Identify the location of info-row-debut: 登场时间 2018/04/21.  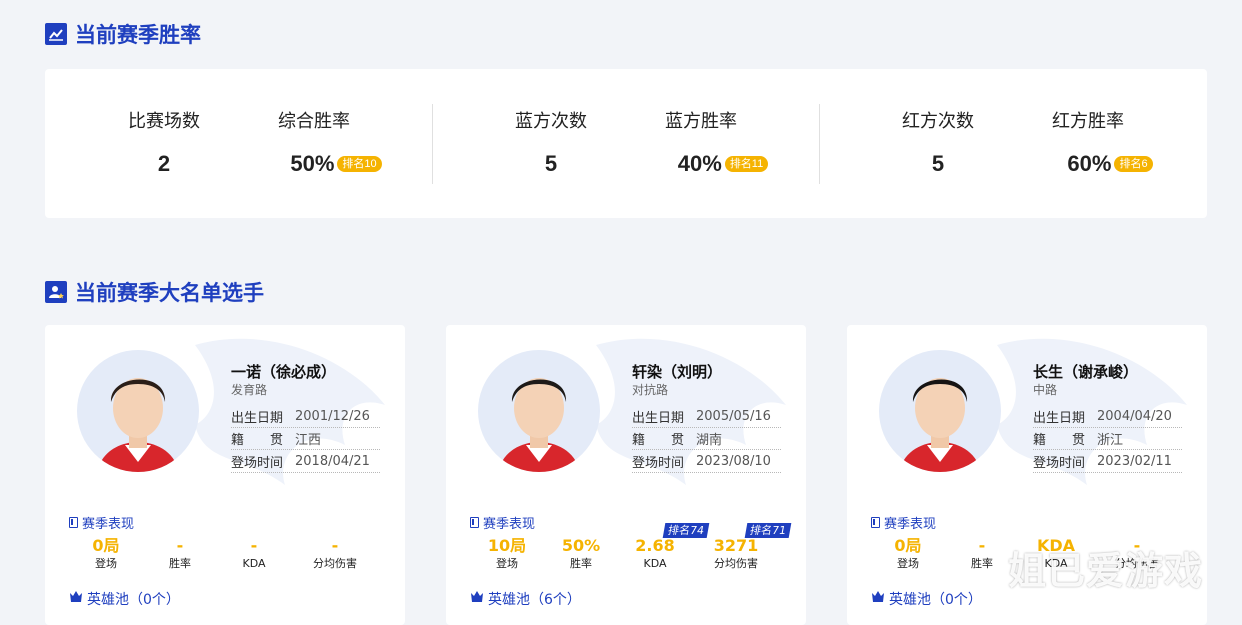
(305, 462).